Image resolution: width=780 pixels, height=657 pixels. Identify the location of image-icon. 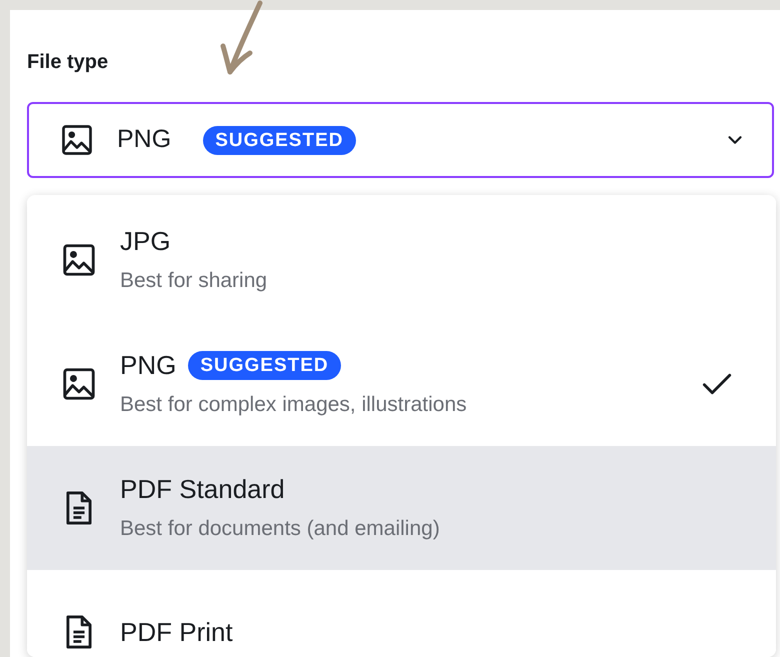
(77, 140).